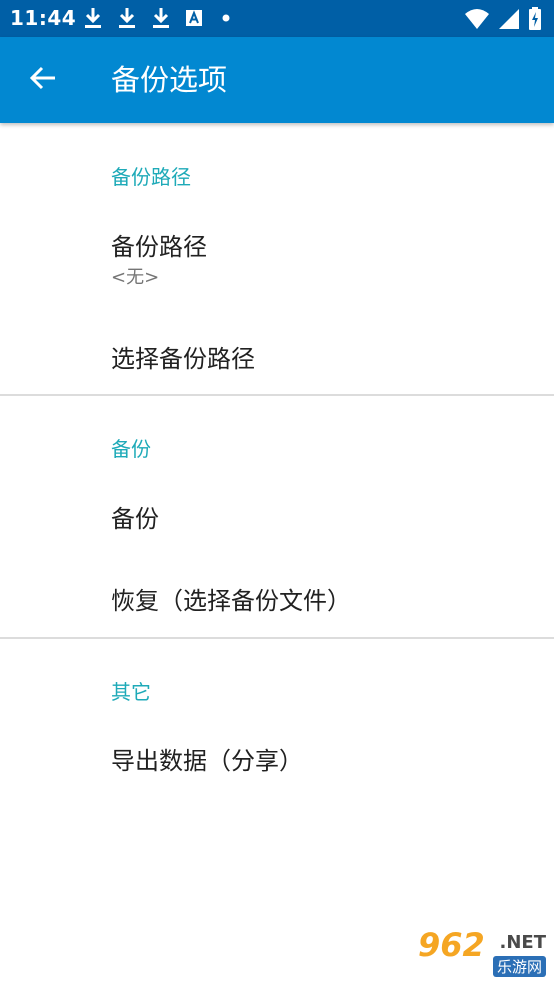 The height and width of the screenshot is (984, 554). Describe the element at coordinates (159, 247) in the screenshot. I see `pref-backup-path-title: 备份路径` at that location.